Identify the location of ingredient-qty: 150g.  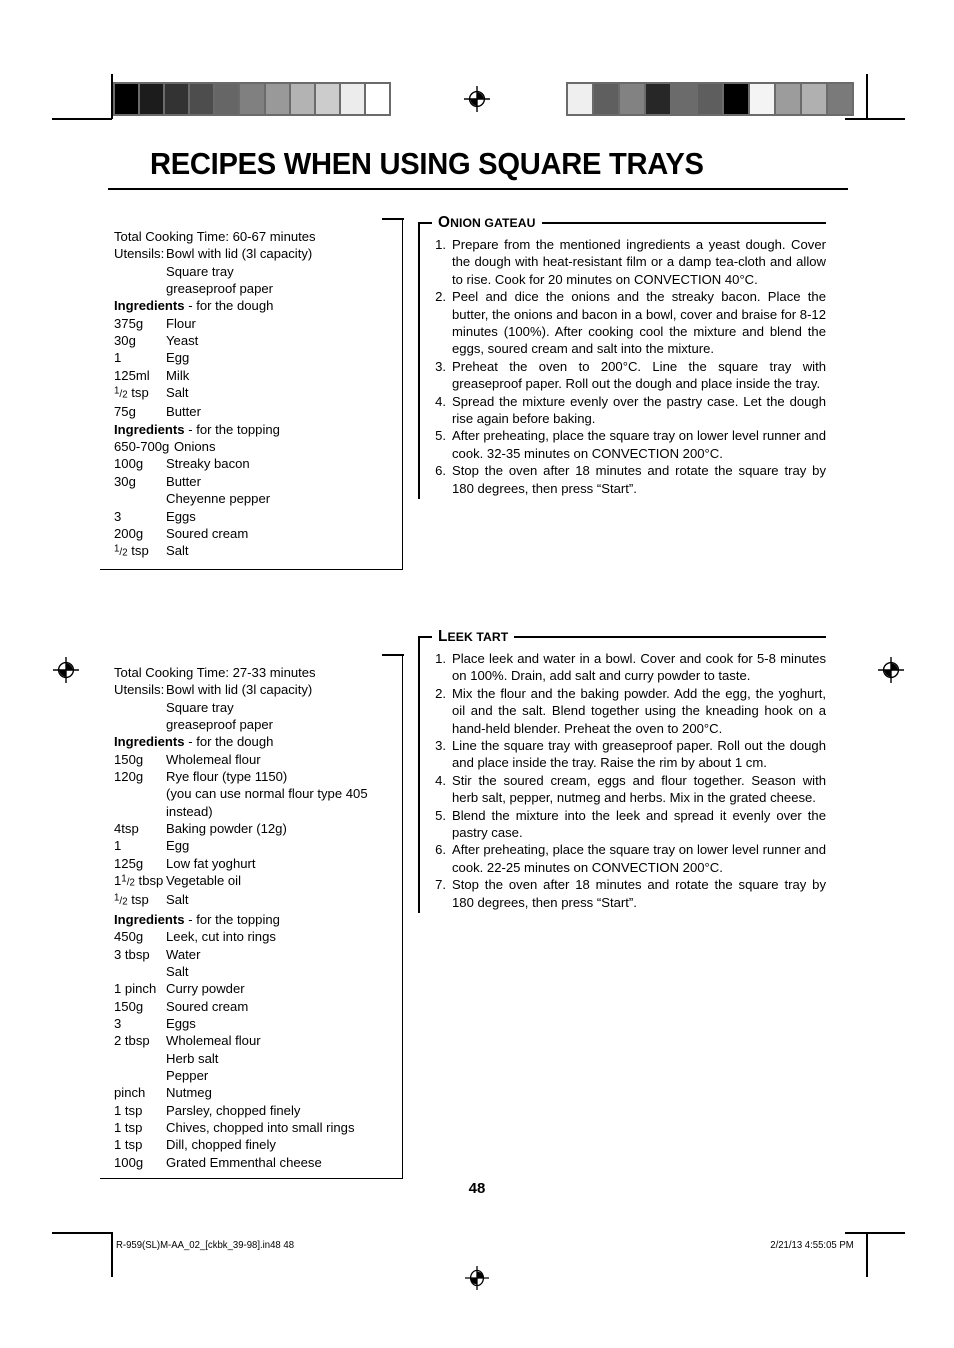
(129, 759).